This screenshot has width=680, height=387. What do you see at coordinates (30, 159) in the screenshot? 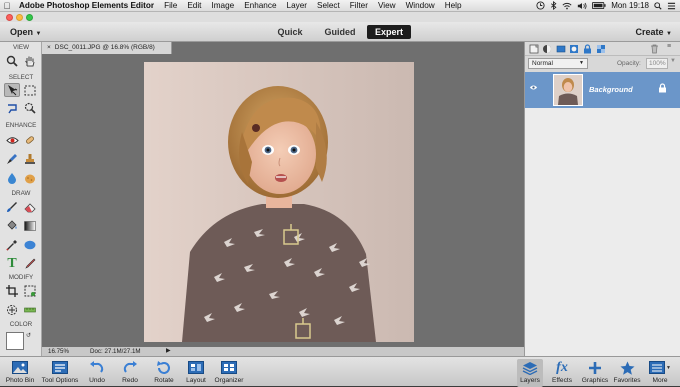
I see `clone-stamp-tool-button` at bounding box center [30, 159].